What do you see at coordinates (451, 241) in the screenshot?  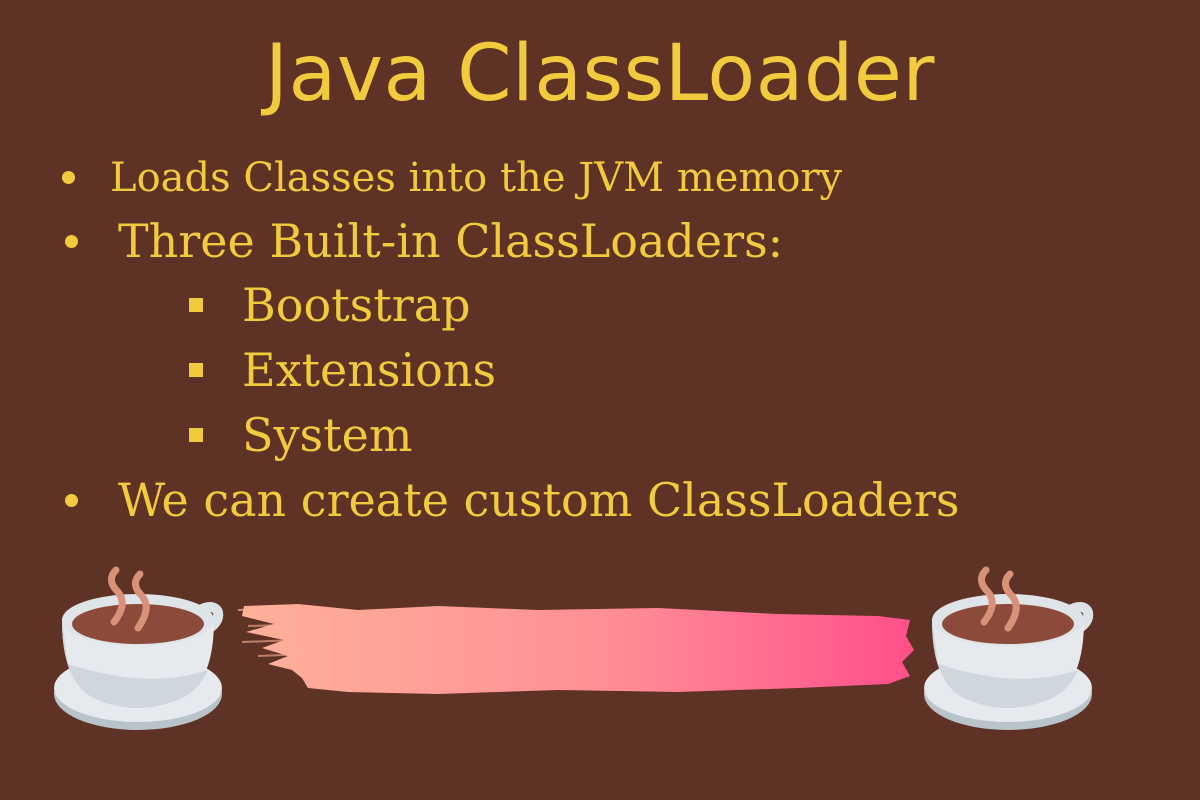 I see `bullet-text: Three Built-in ClassLoaders:` at bounding box center [451, 241].